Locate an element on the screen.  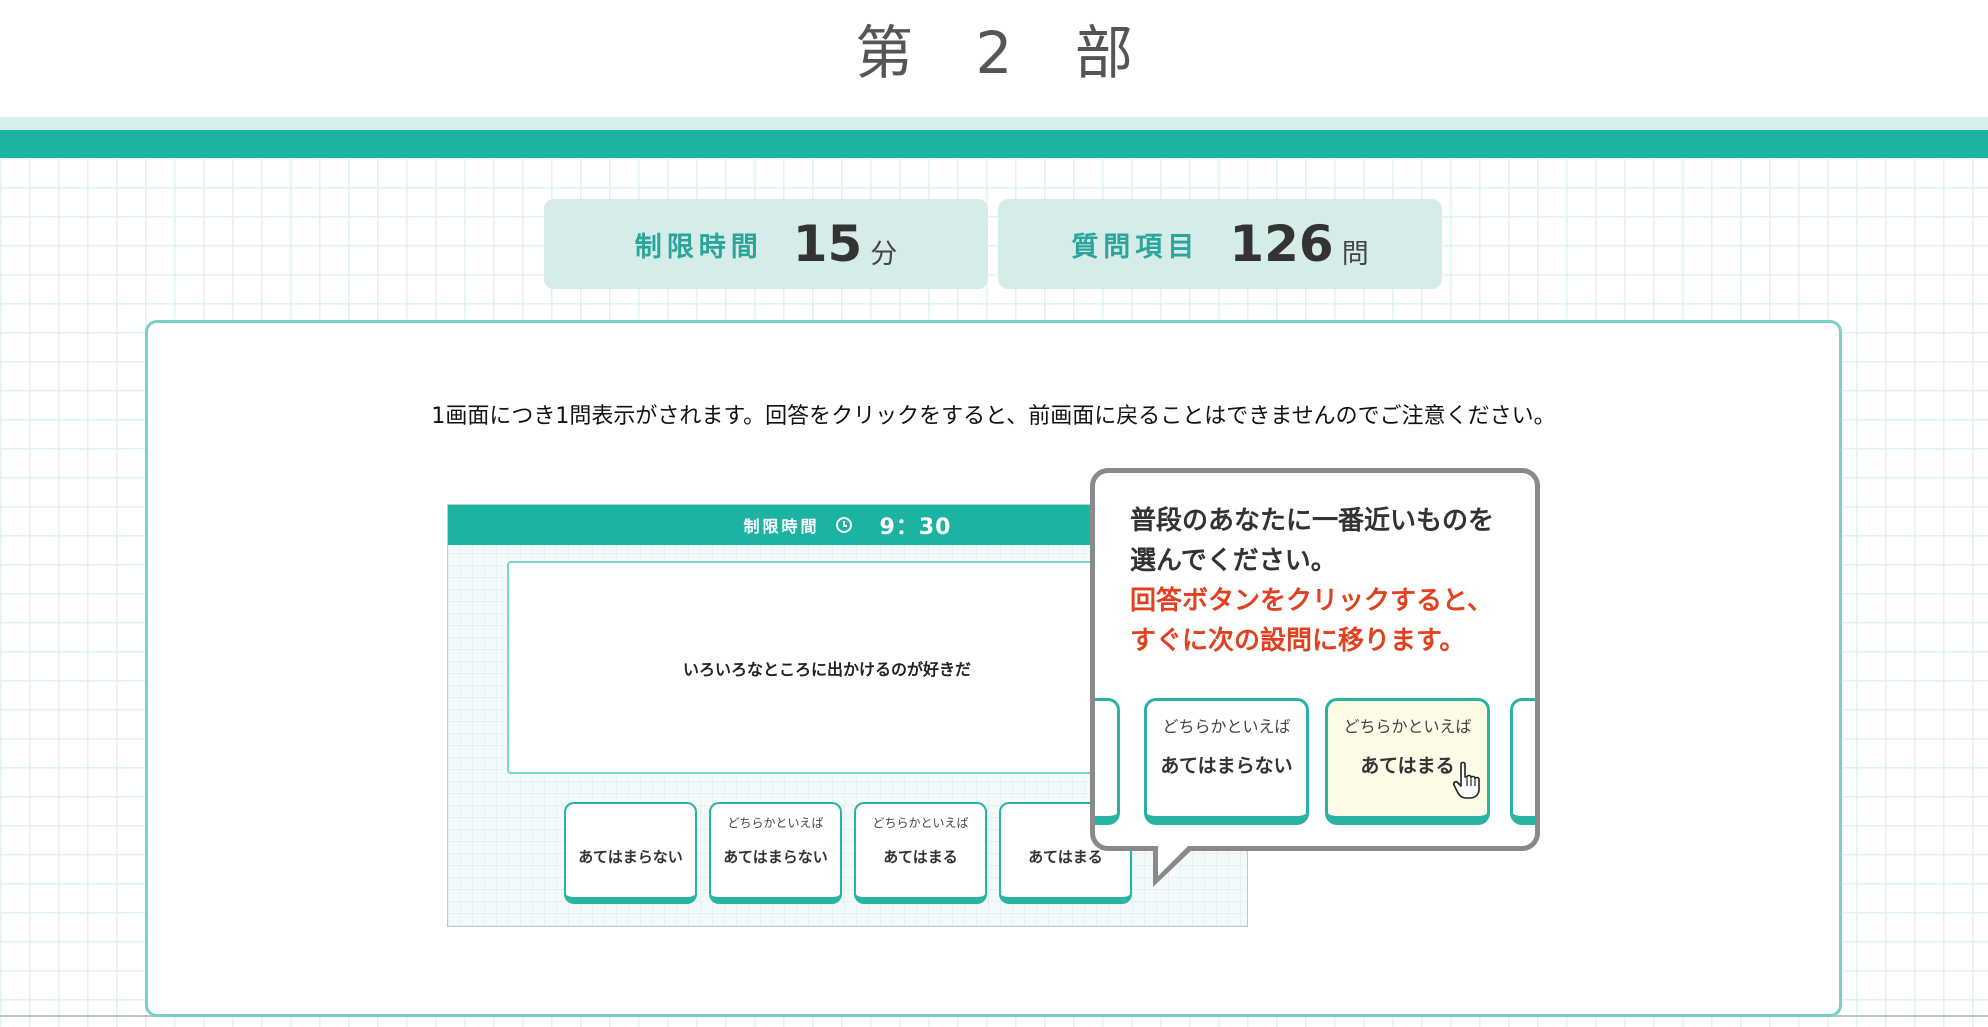
preview-answer-button: どちらかといえば あてはまらない is located at coordinates (775, 853).